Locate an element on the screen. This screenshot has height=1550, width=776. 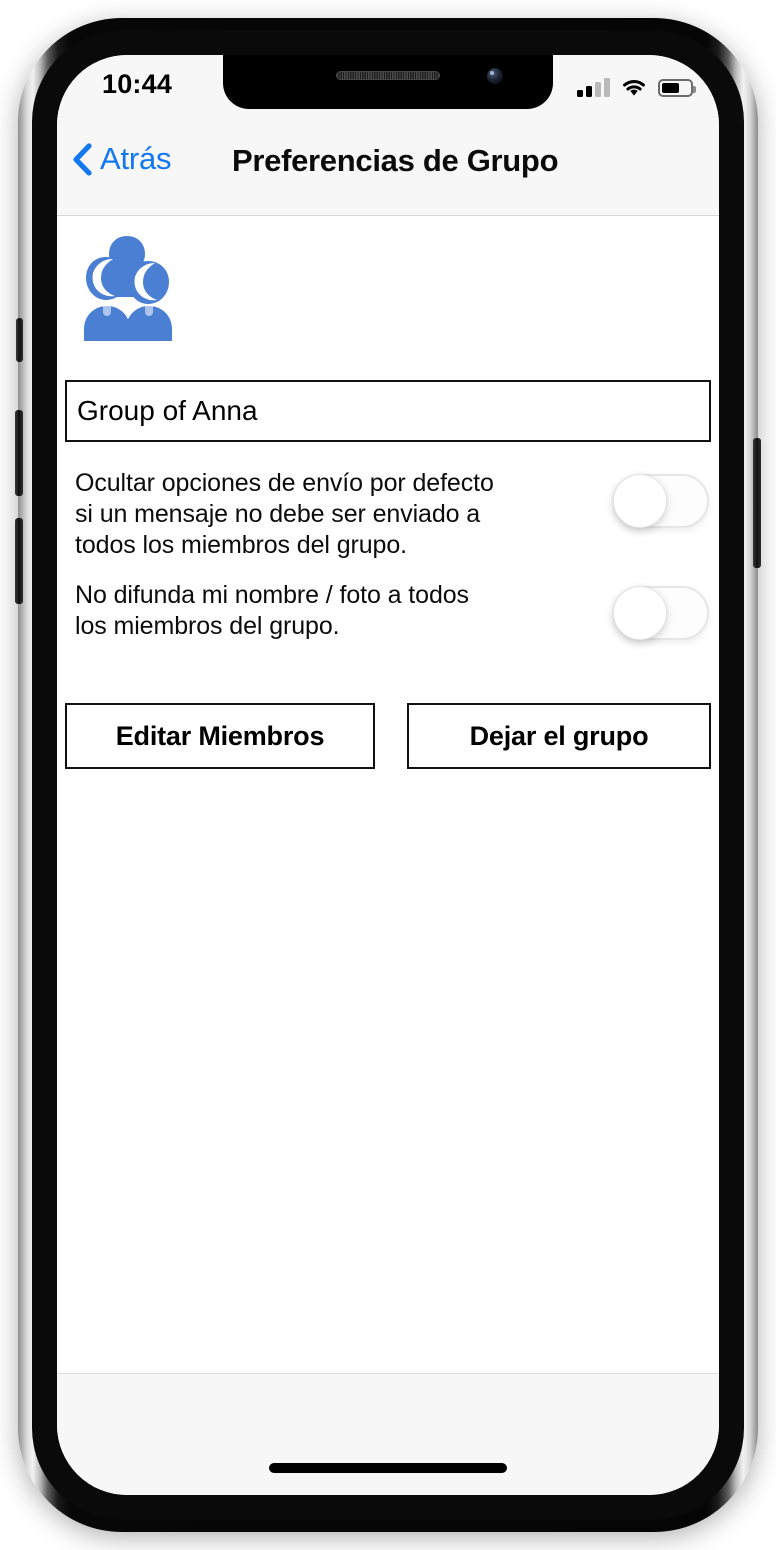
page-title: Preferencias de Grupo is located at coordinates (395, 160).